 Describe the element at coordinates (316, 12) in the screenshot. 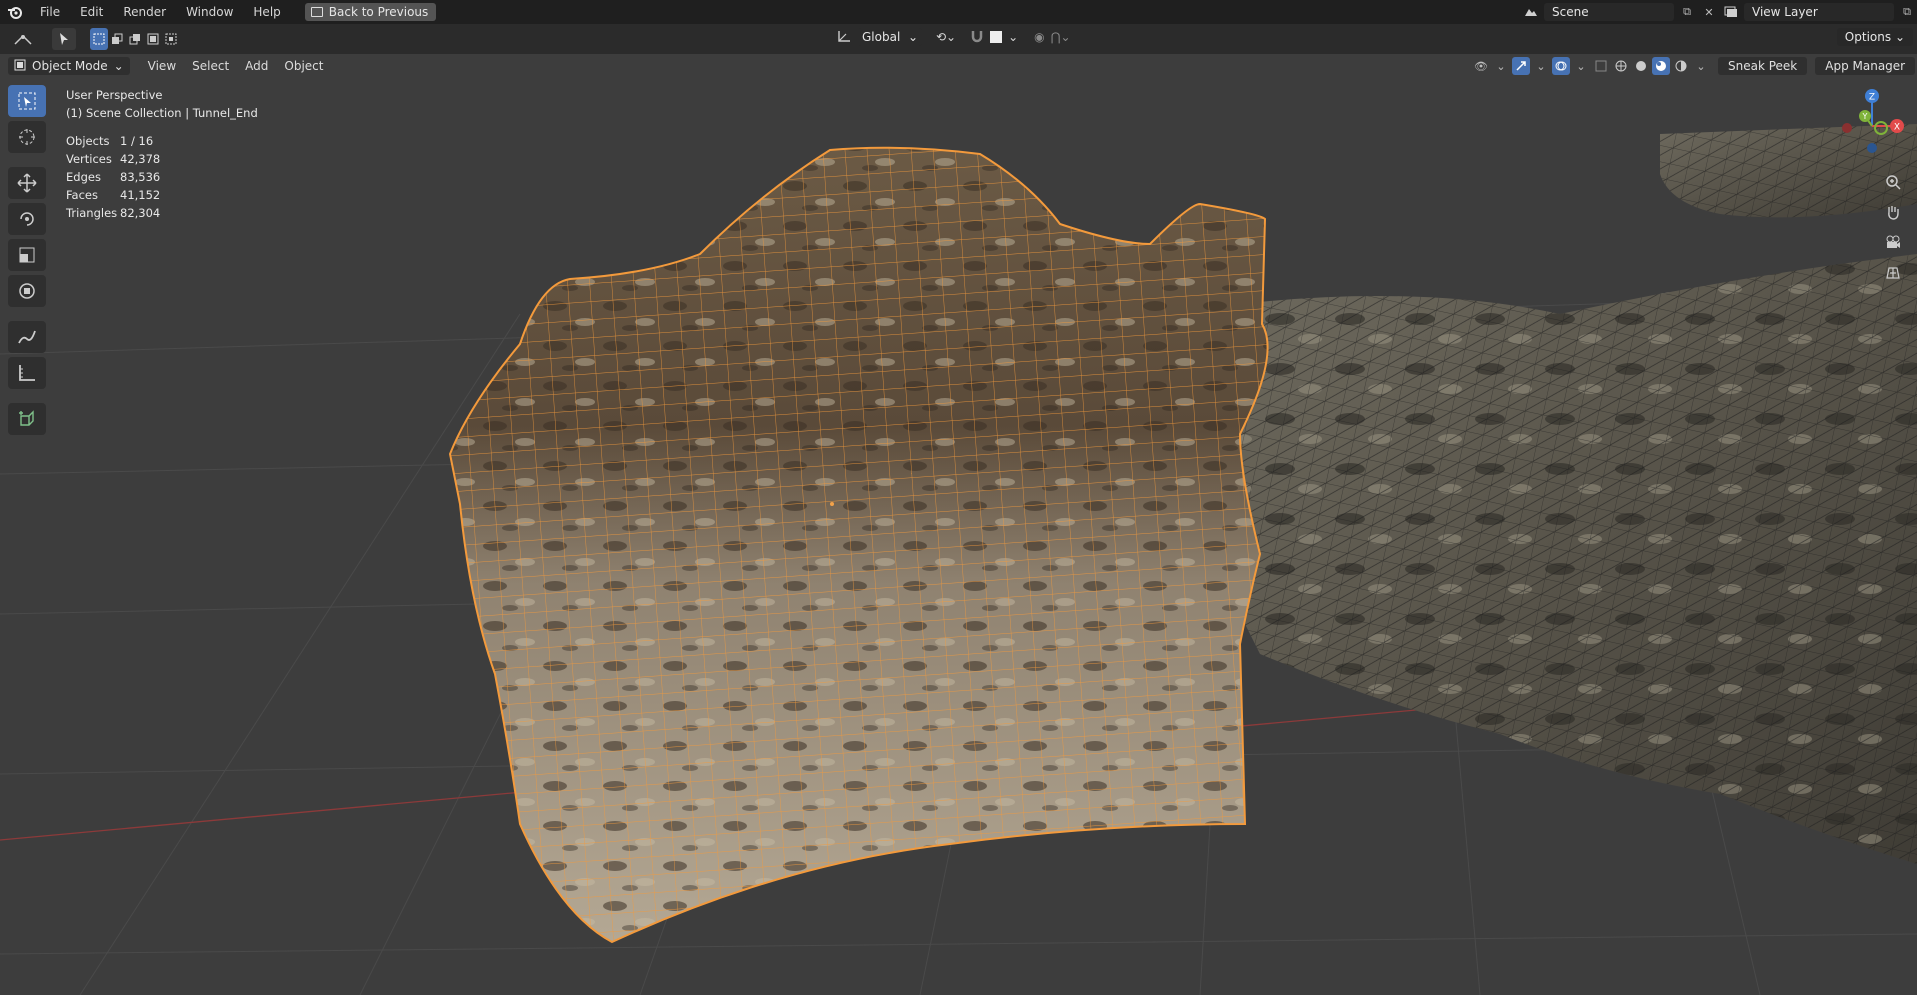

I see `screen-icon` at that location.